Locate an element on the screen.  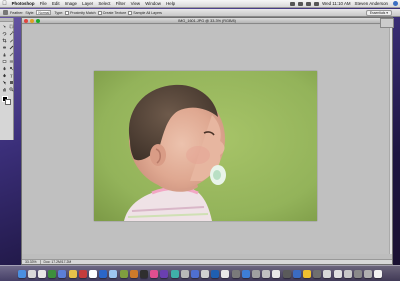
tool-gradient is located at coordinates (11, 61).